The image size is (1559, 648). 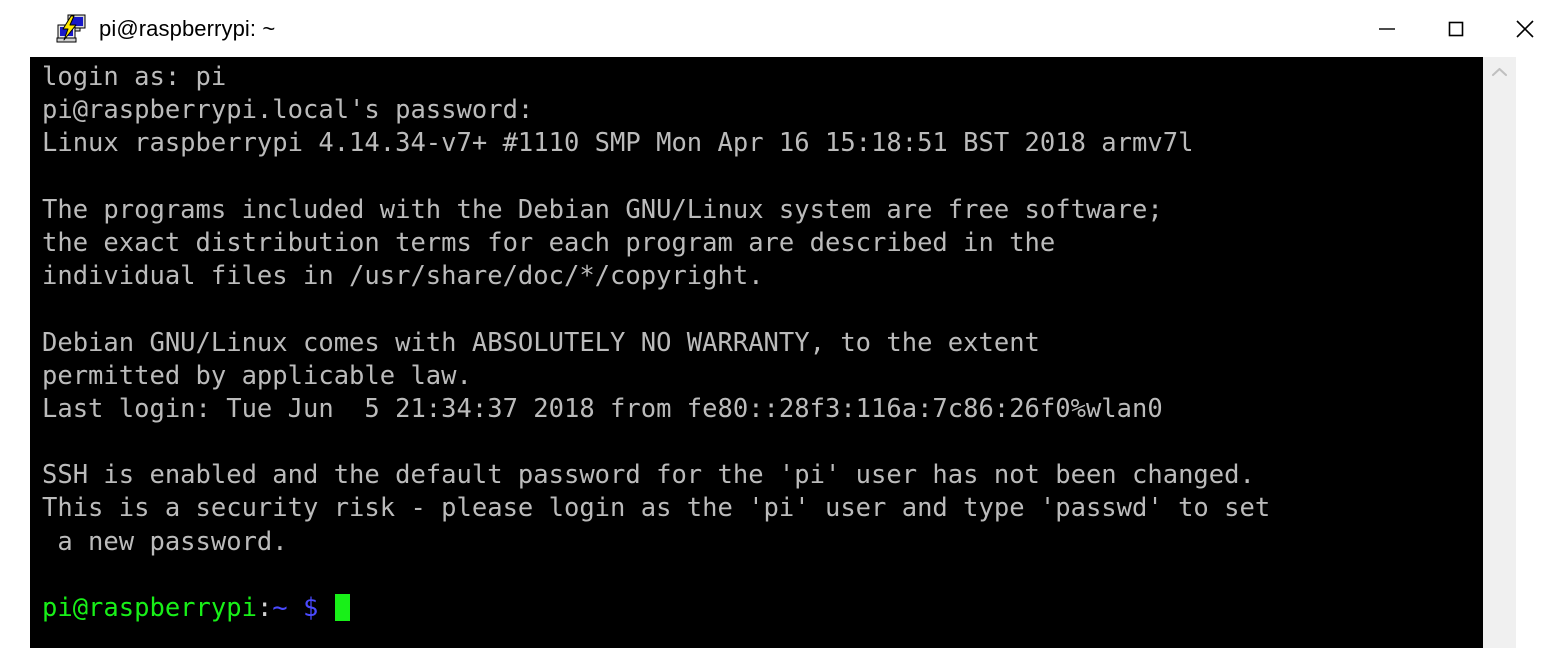 I want to click on close-button, so click(x=1524, y=28).